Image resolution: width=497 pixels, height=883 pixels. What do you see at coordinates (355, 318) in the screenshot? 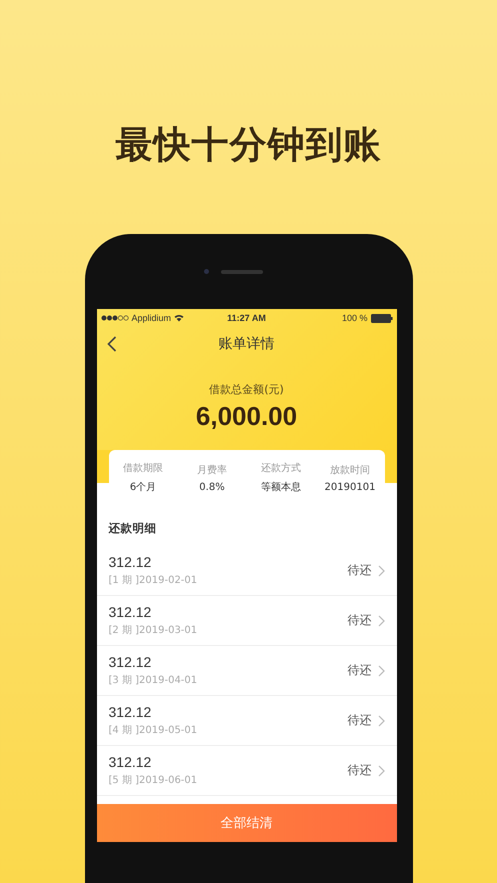
I see `battery-percent: 100 %` at bounding box center [355, 318].